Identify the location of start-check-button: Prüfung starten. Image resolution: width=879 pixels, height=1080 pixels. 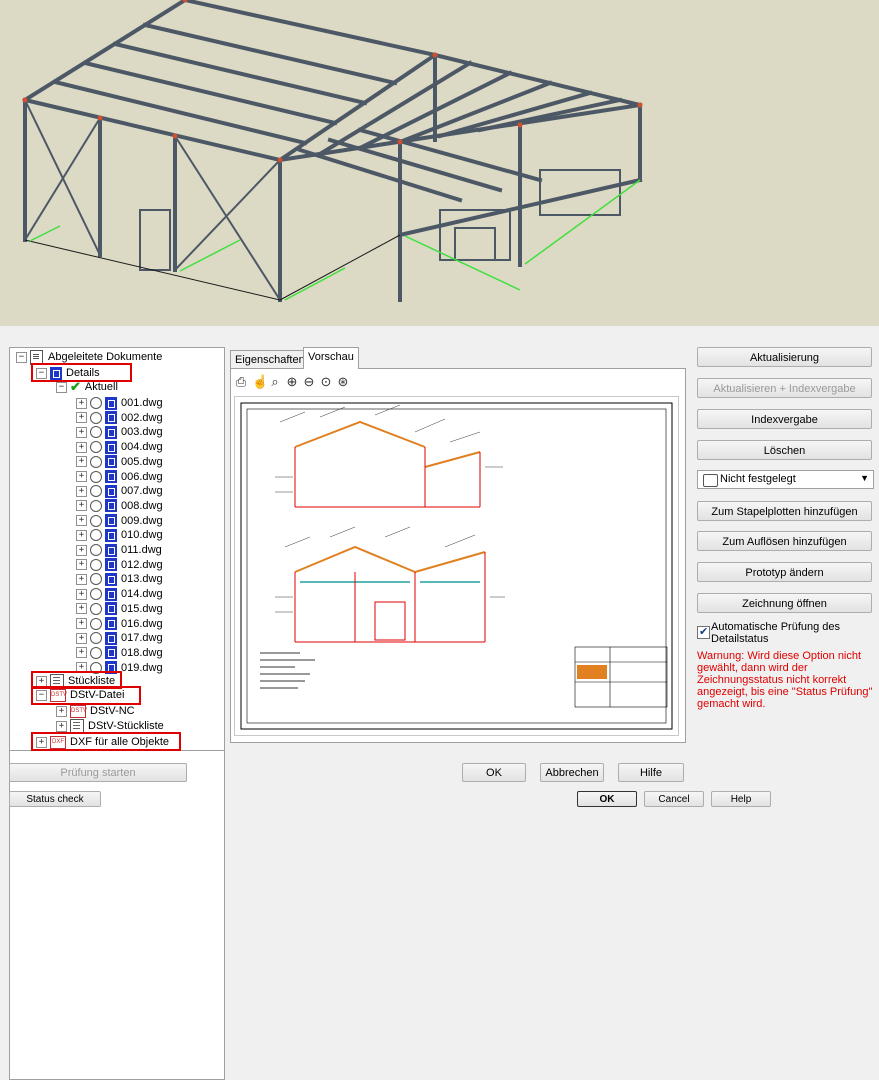
(98, 772).